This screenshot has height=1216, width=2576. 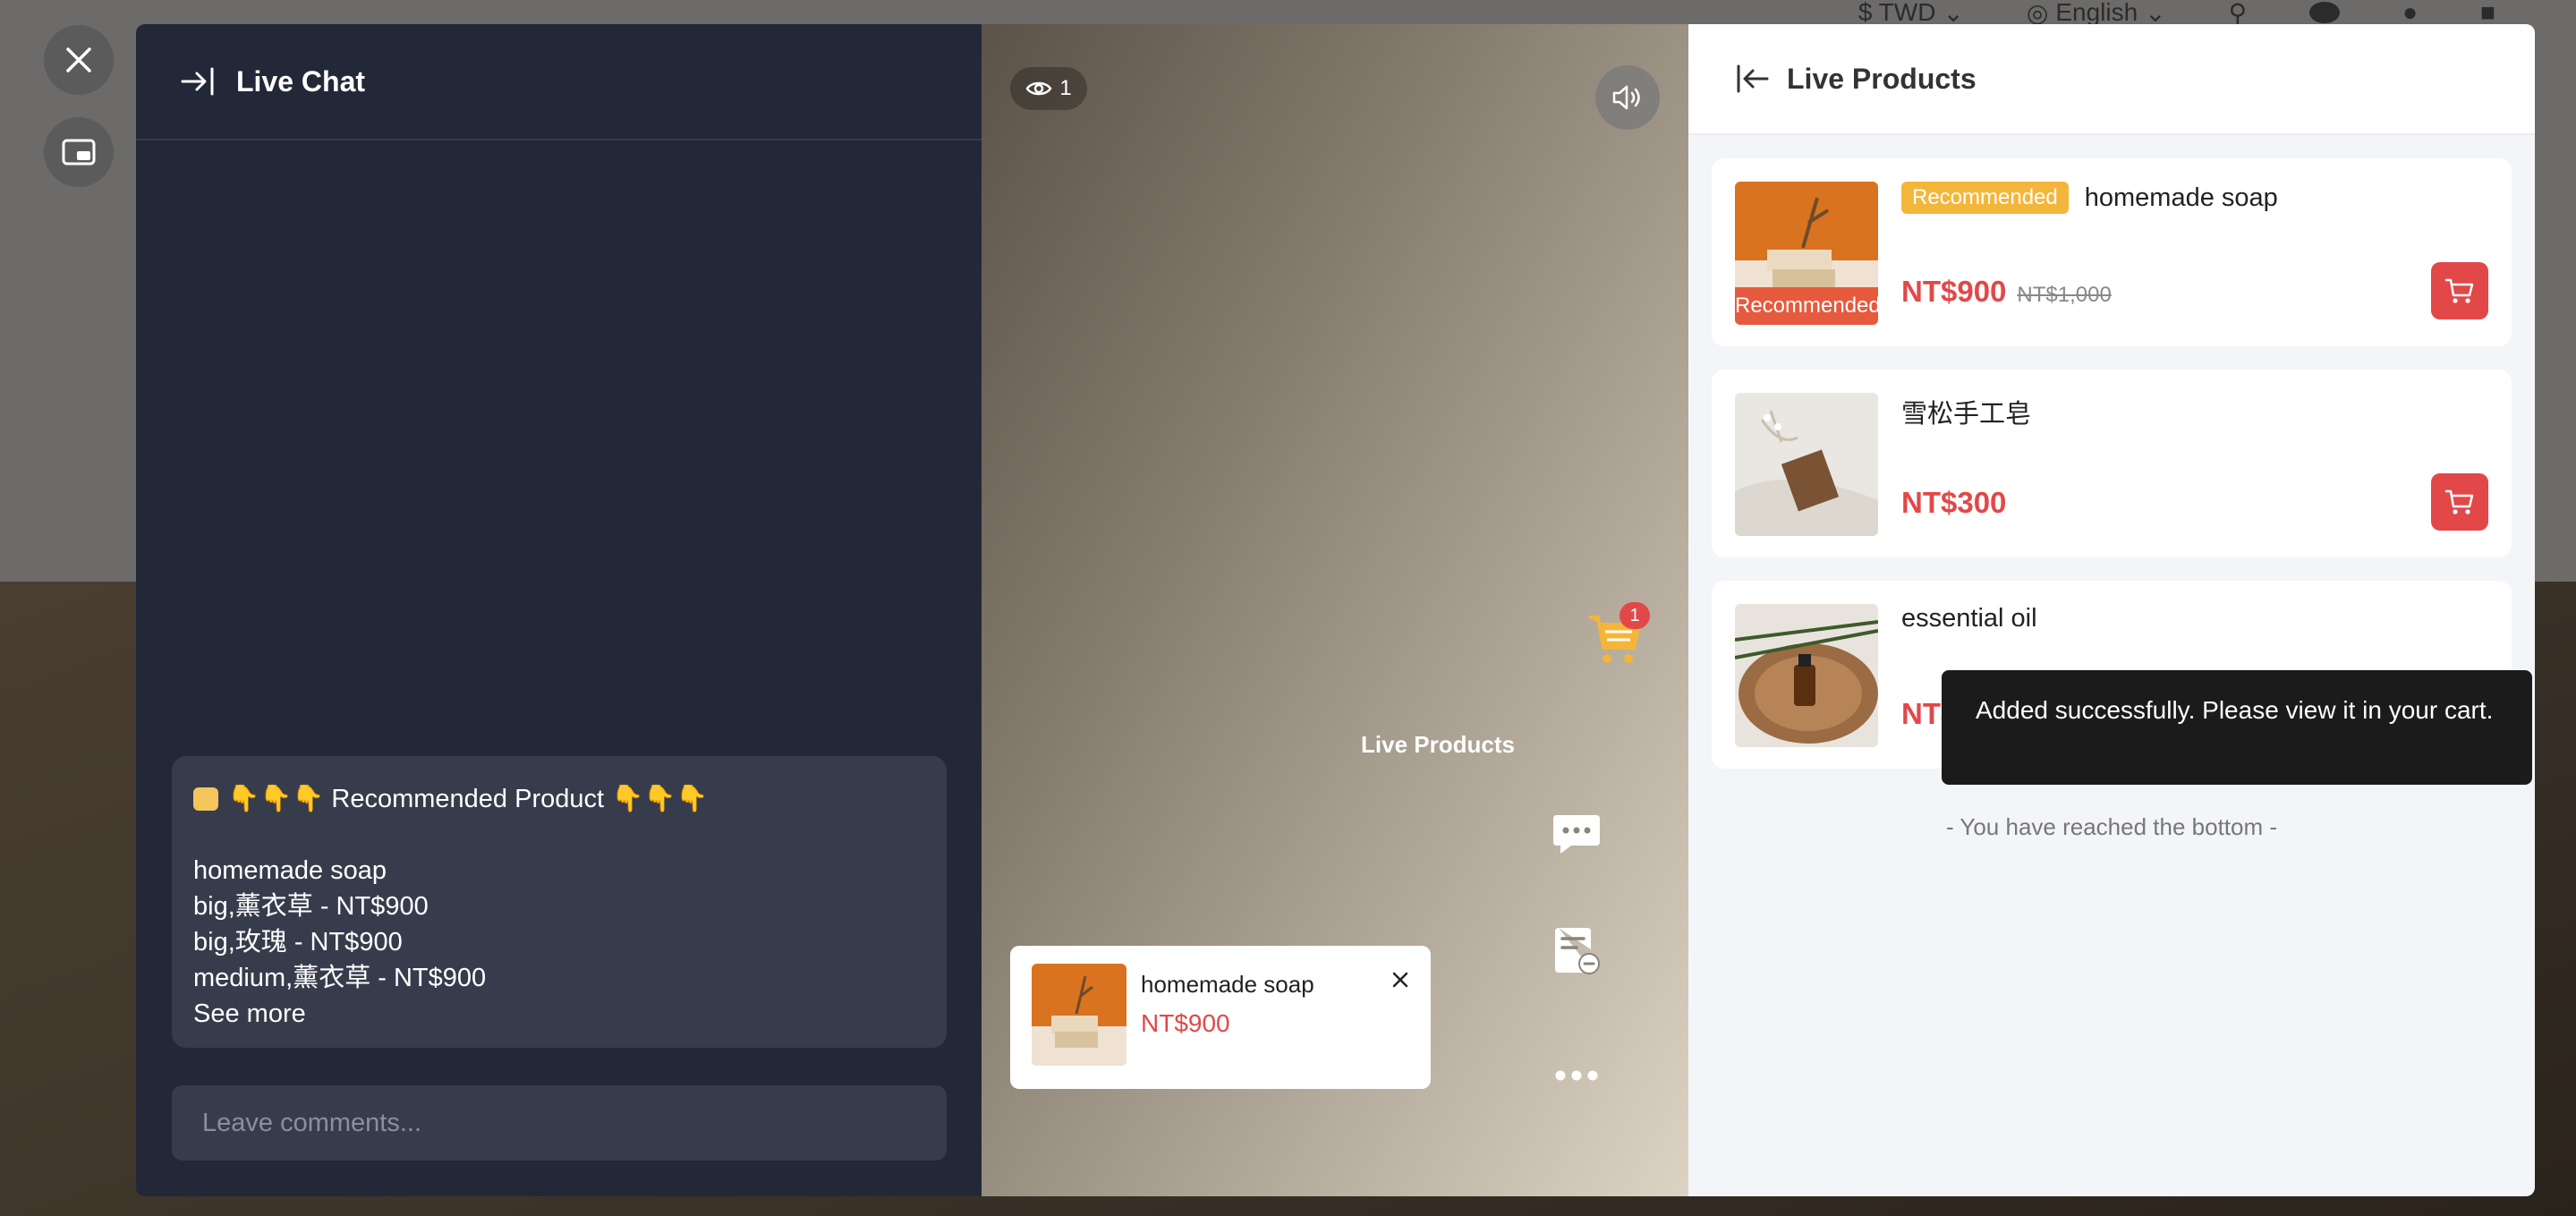 What do you see at coordinates (2111, 826) in the screenshot?
I see `end-of-list-note: - You have reached the bottom -` at bounding box center [2111, 826].